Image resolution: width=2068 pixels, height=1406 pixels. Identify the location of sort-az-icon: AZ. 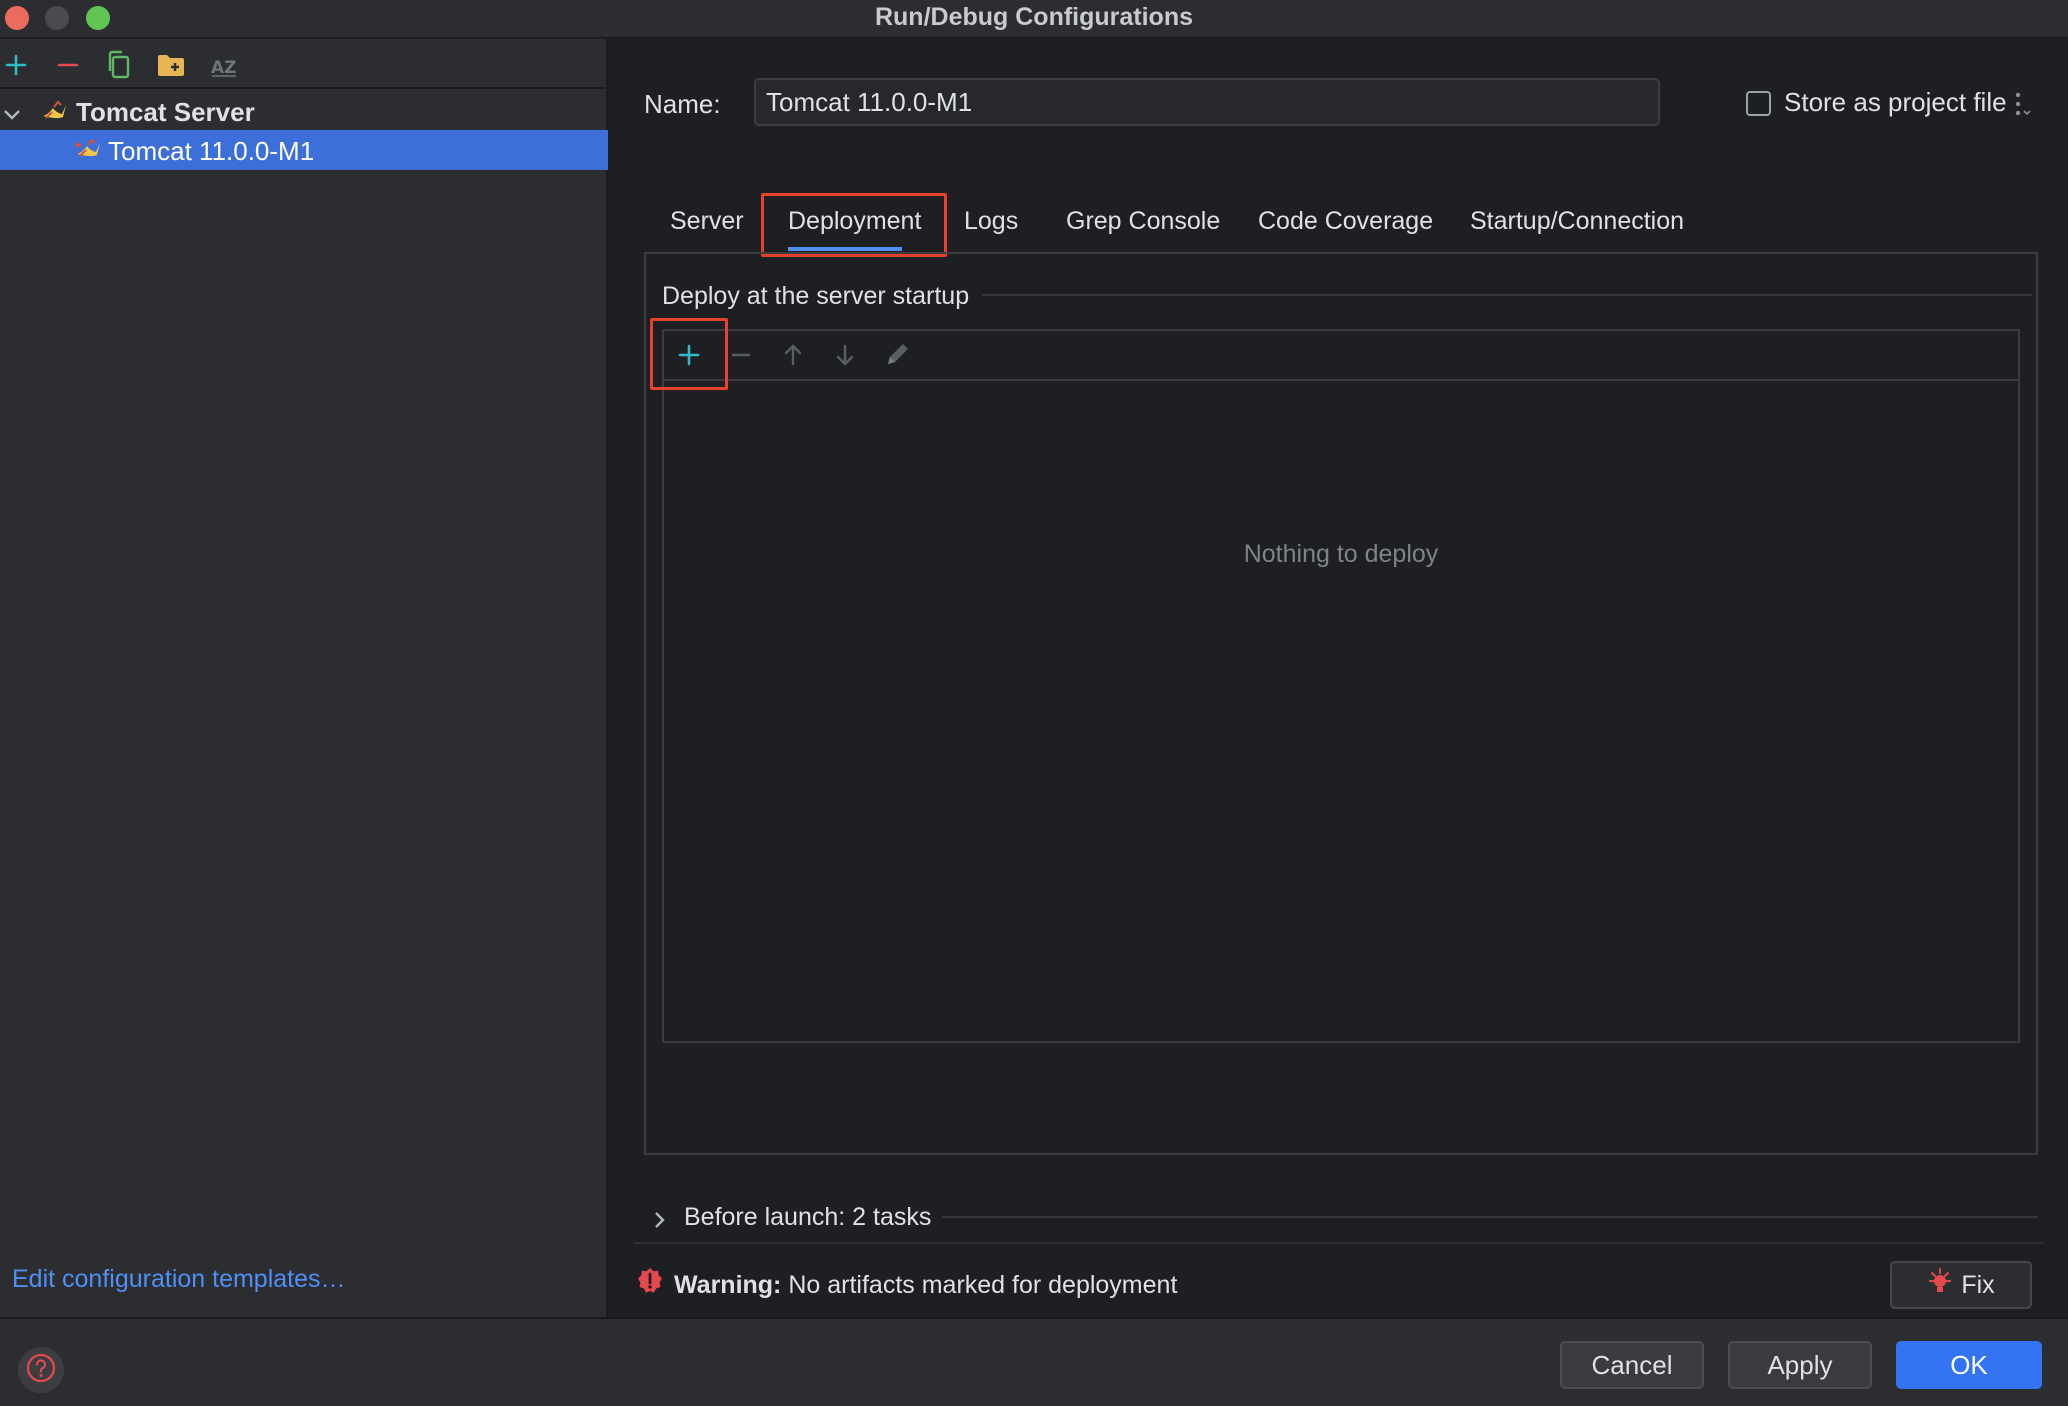
(224, 65).